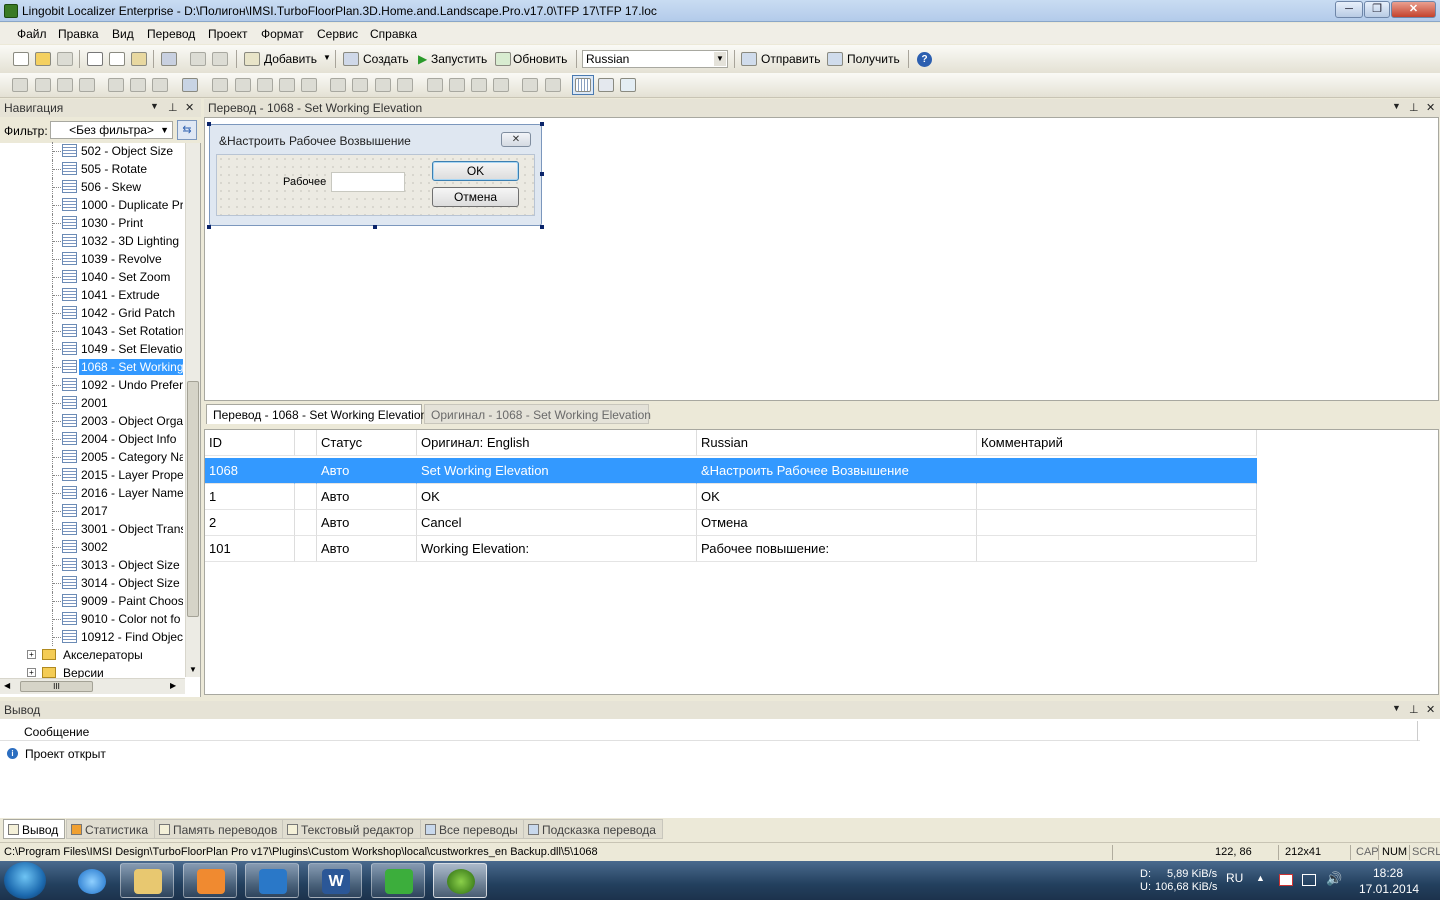 This screenshot has width=1440, height=900. What do you see at coordinates (1413, 9) in the screenshot?
I see `close-button: ✕` at bounding box center [1413, 9].